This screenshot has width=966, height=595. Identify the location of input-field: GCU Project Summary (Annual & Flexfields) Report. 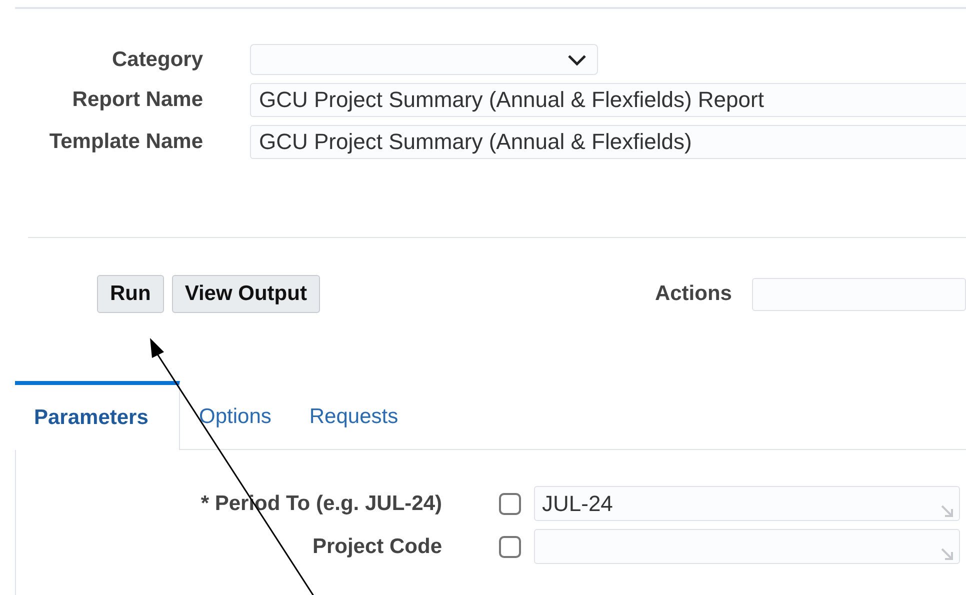
(608, 100).